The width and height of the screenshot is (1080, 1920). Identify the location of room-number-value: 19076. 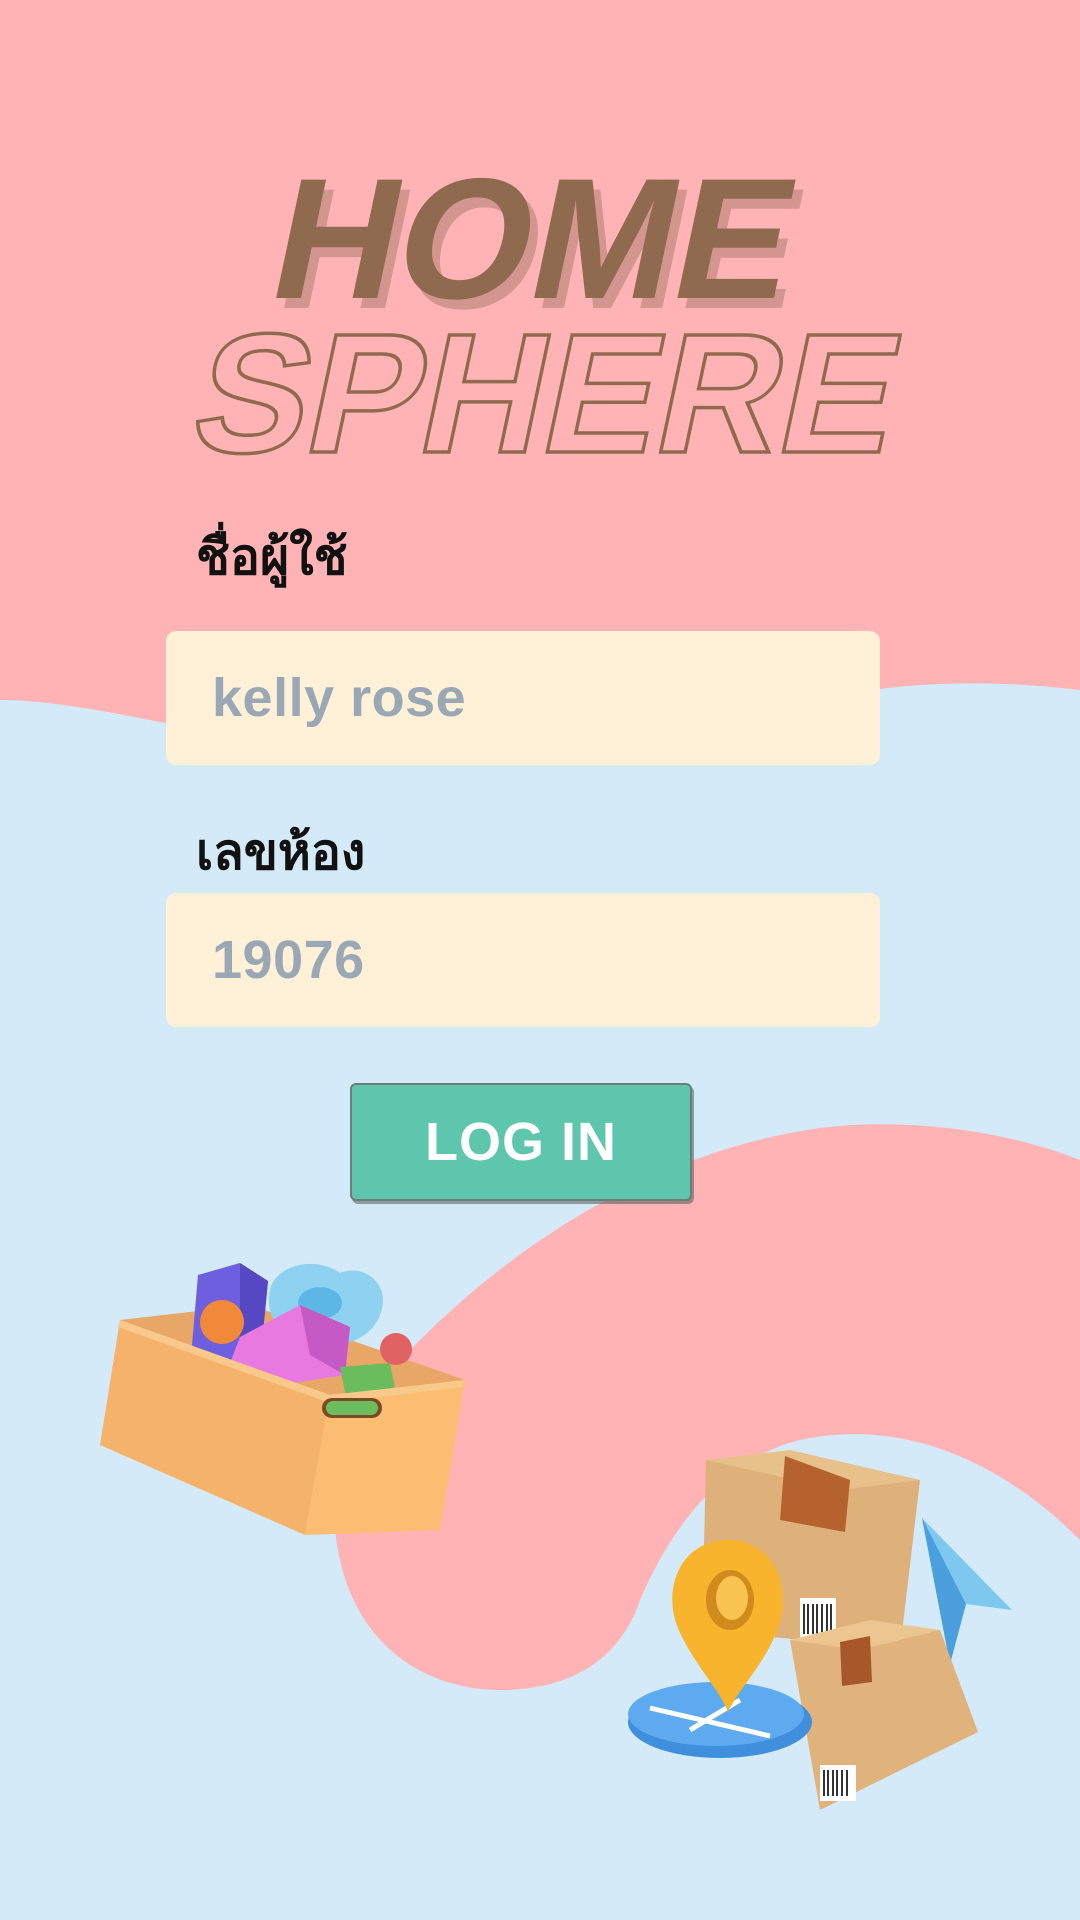
(288, 960).